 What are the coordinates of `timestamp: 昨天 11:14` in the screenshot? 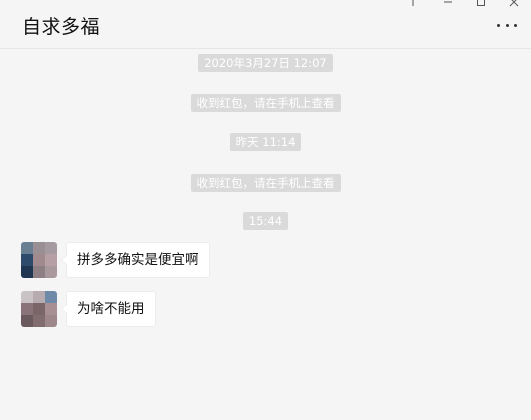 It's located at (265, 142).